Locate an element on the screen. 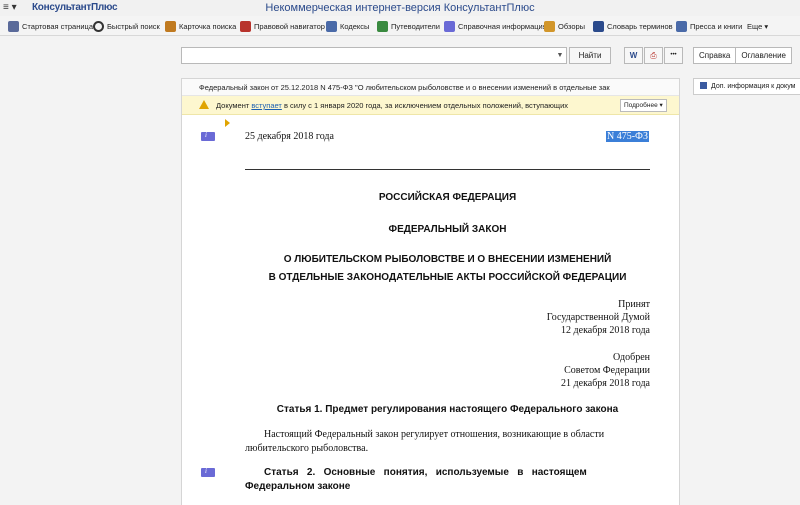  dictionary-icon is located at coordinates (598, 26).